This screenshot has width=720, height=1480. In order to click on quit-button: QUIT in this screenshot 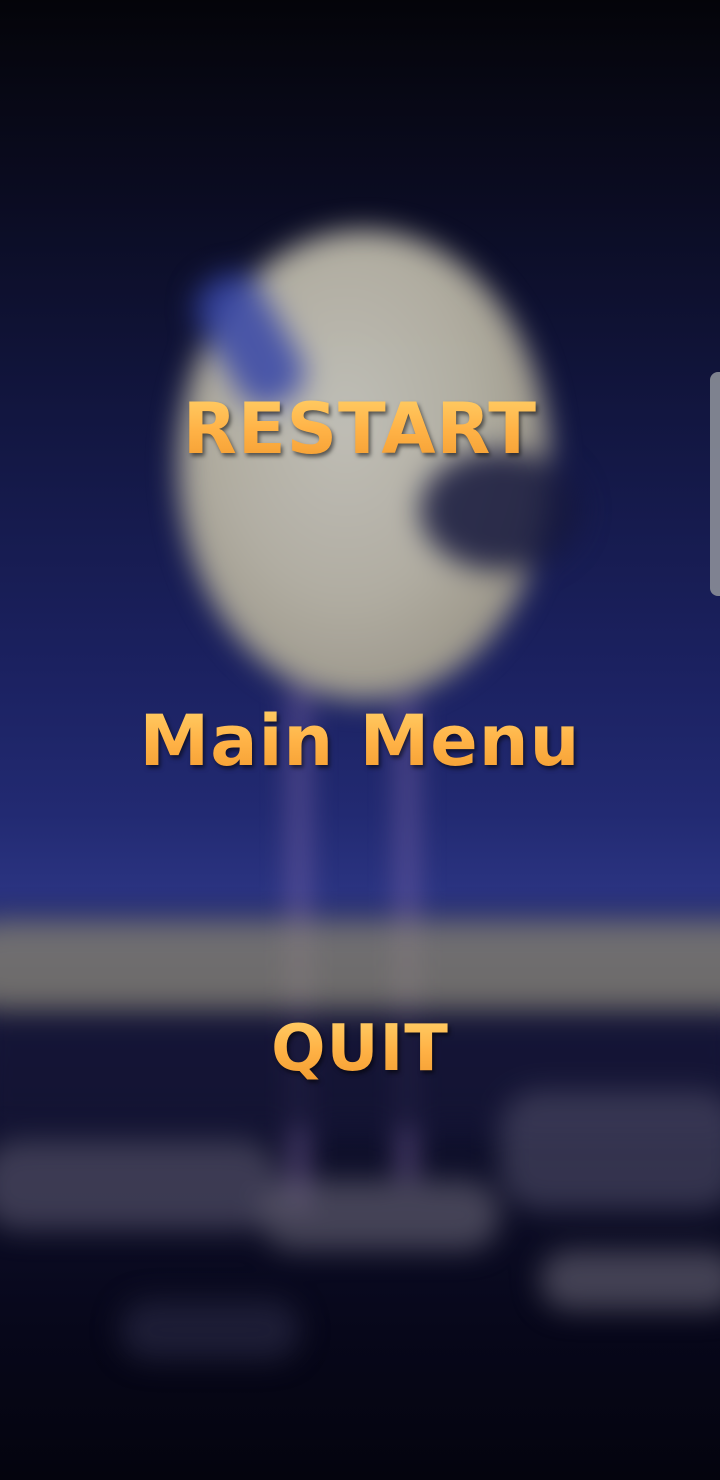, I will do `click(360, 1049)`.